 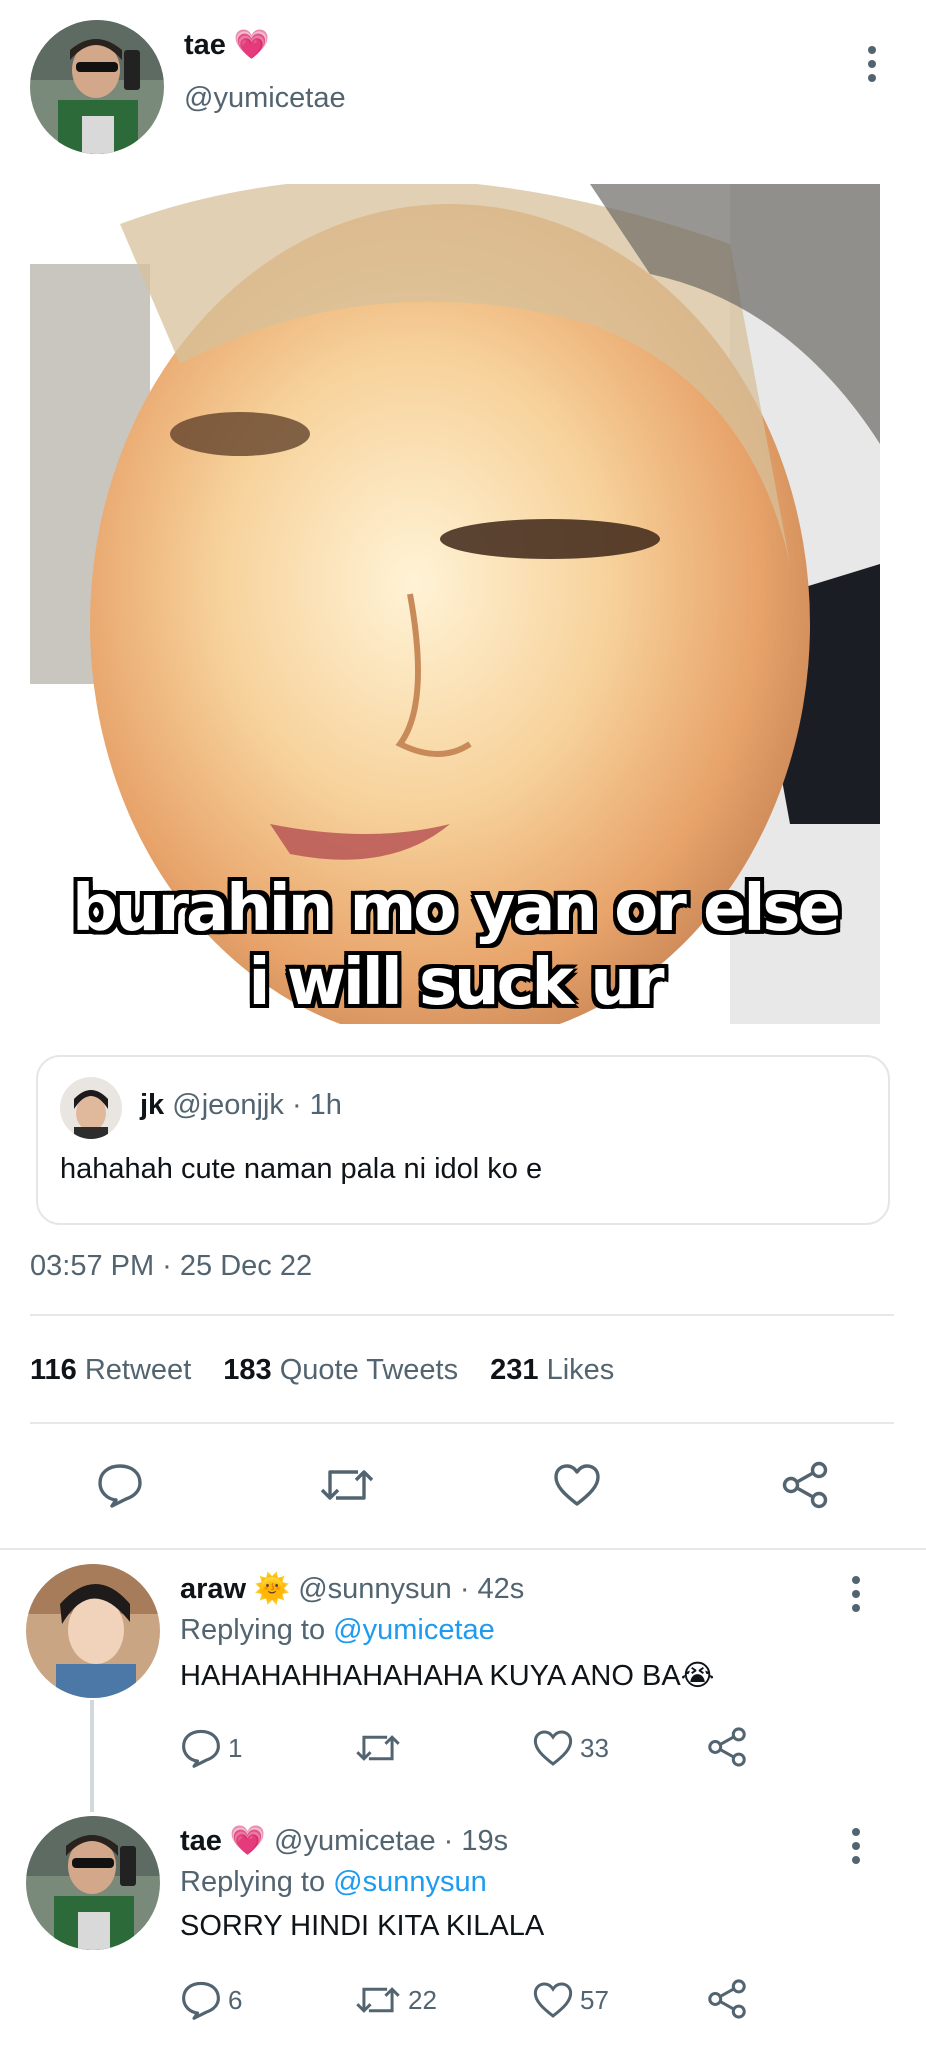 I want to click on retweets-count: 116, so click(x=53, y=1370).